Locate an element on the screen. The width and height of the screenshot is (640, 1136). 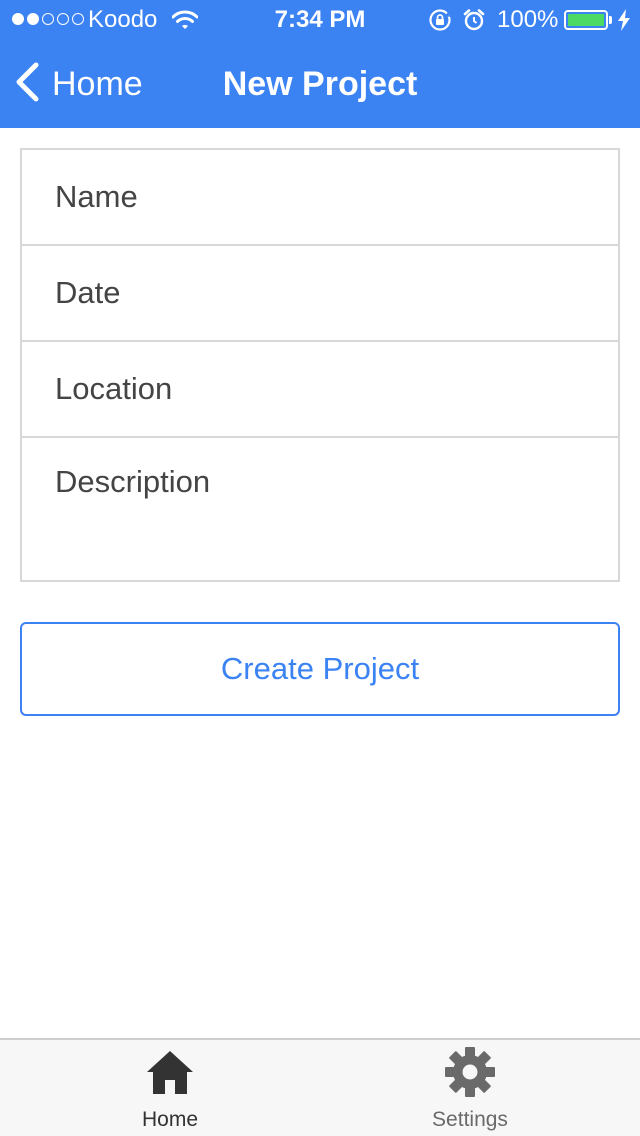
alarm-icon is located at coordinates (474, 23).